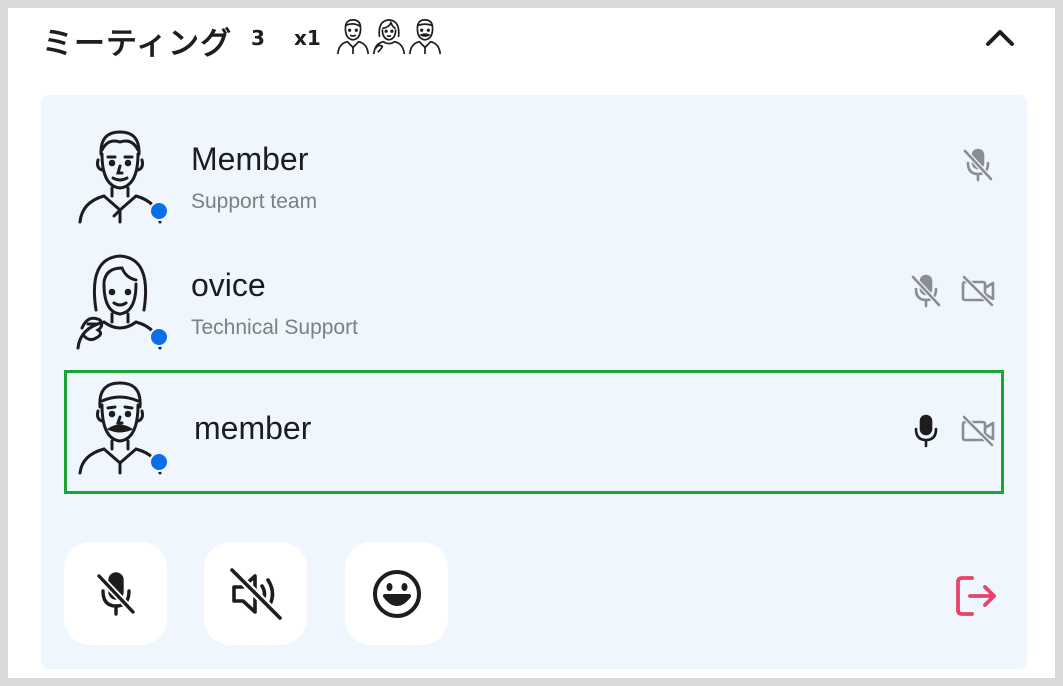 This screenshot has height=686, width=1063. Describe the element at coordinates (137, 44) in the screenshot. I see `meeting-title: ミーティング` at that location.